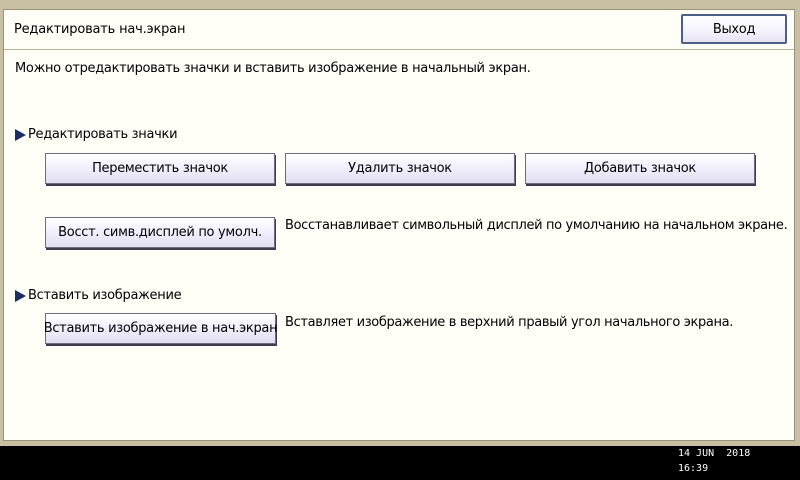 The width and height of the screenshot is (800, 480). Describe the element at coordinates (160, 232) in the screenshot. I see `restore-default-display-button: Восст. симв.дисплей по умолч.` at that location.